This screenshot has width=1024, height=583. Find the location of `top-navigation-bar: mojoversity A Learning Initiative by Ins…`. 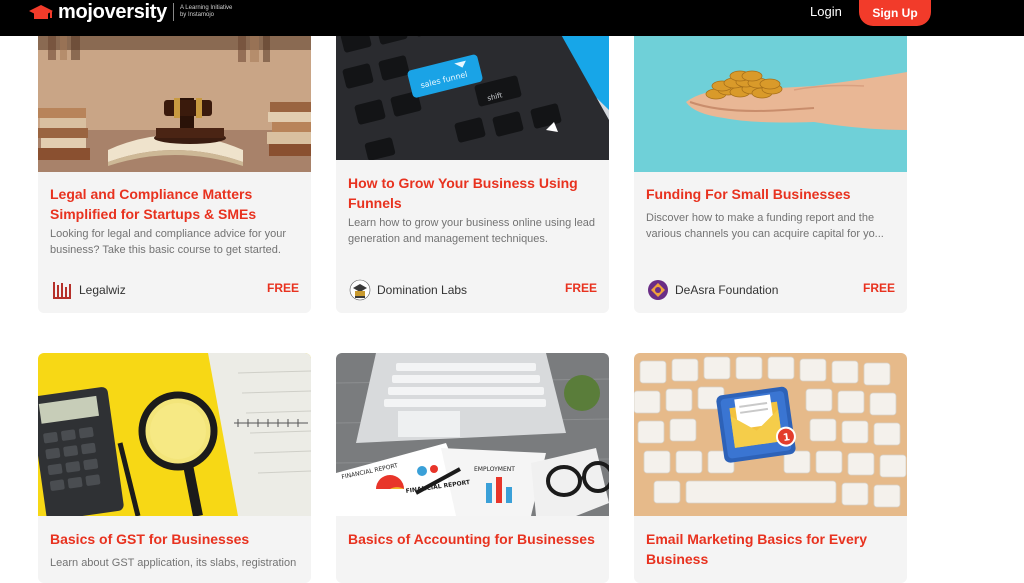

top-navigation-bar: mojoversity A Learning Initiative by Ins… is located at coordinates (512, 18).